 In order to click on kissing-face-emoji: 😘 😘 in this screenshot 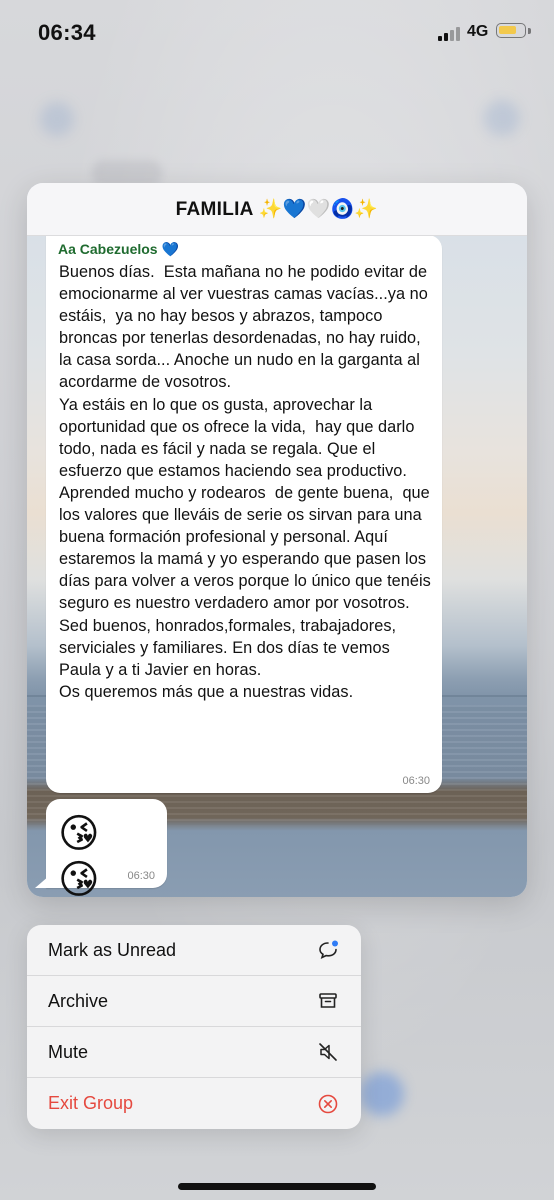, I will do `click(82, 854)`.